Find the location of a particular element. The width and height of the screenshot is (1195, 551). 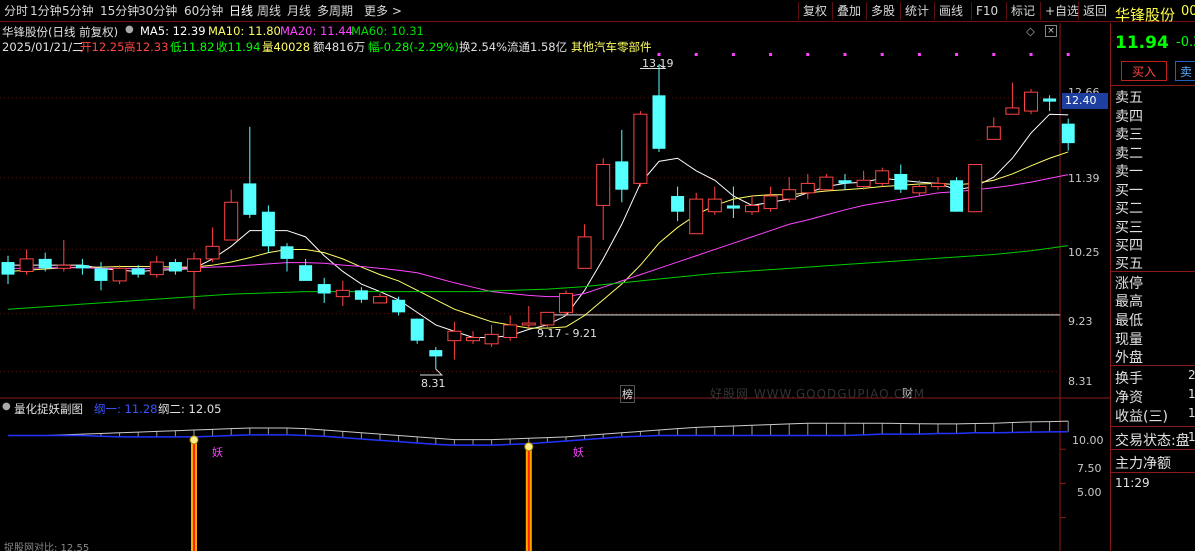

period-tab: 1分钟 is located at coordinates (46, 11).